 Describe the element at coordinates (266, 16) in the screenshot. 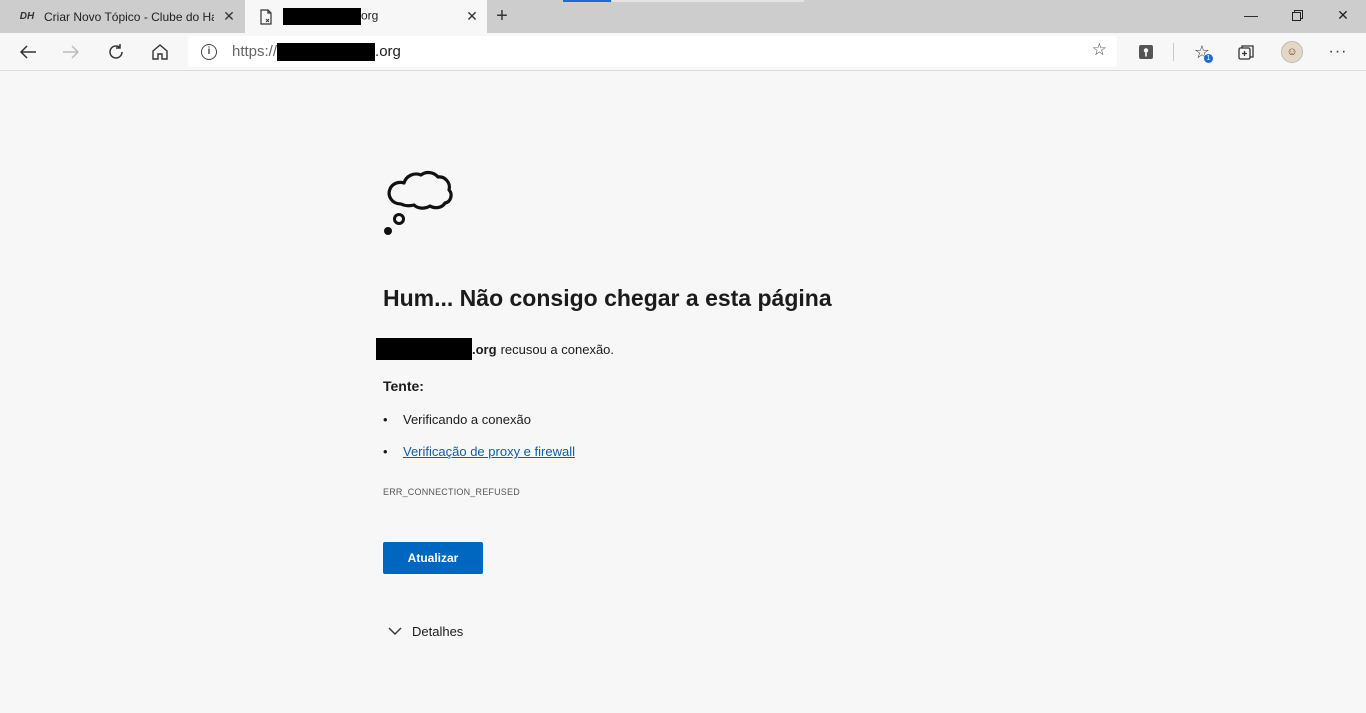

I see `page-error-icon` at that location.